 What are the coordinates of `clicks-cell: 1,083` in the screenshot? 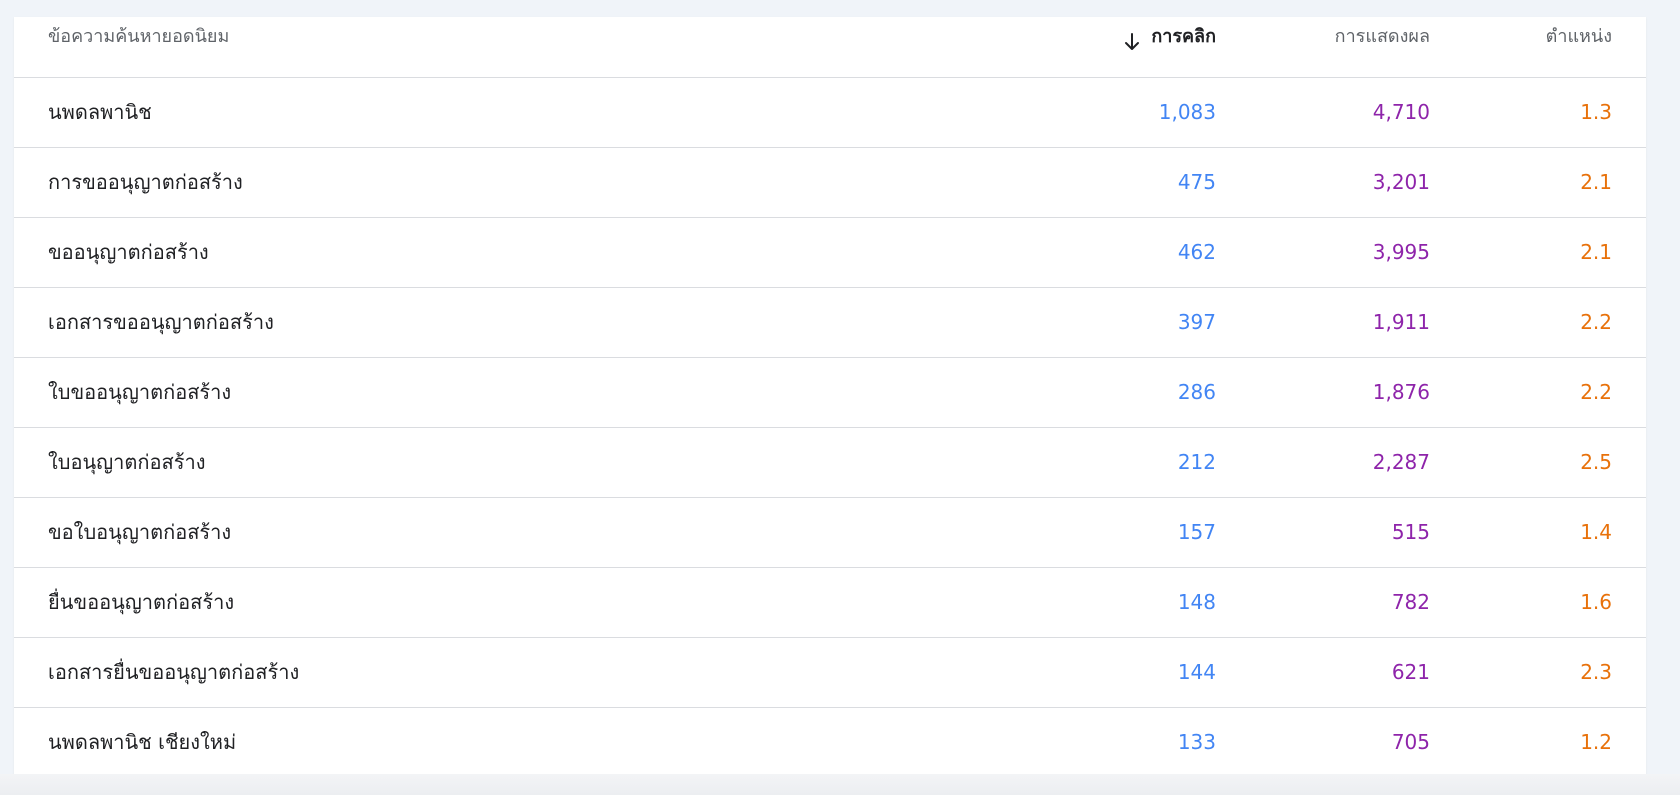 It's located at (1187, 112).